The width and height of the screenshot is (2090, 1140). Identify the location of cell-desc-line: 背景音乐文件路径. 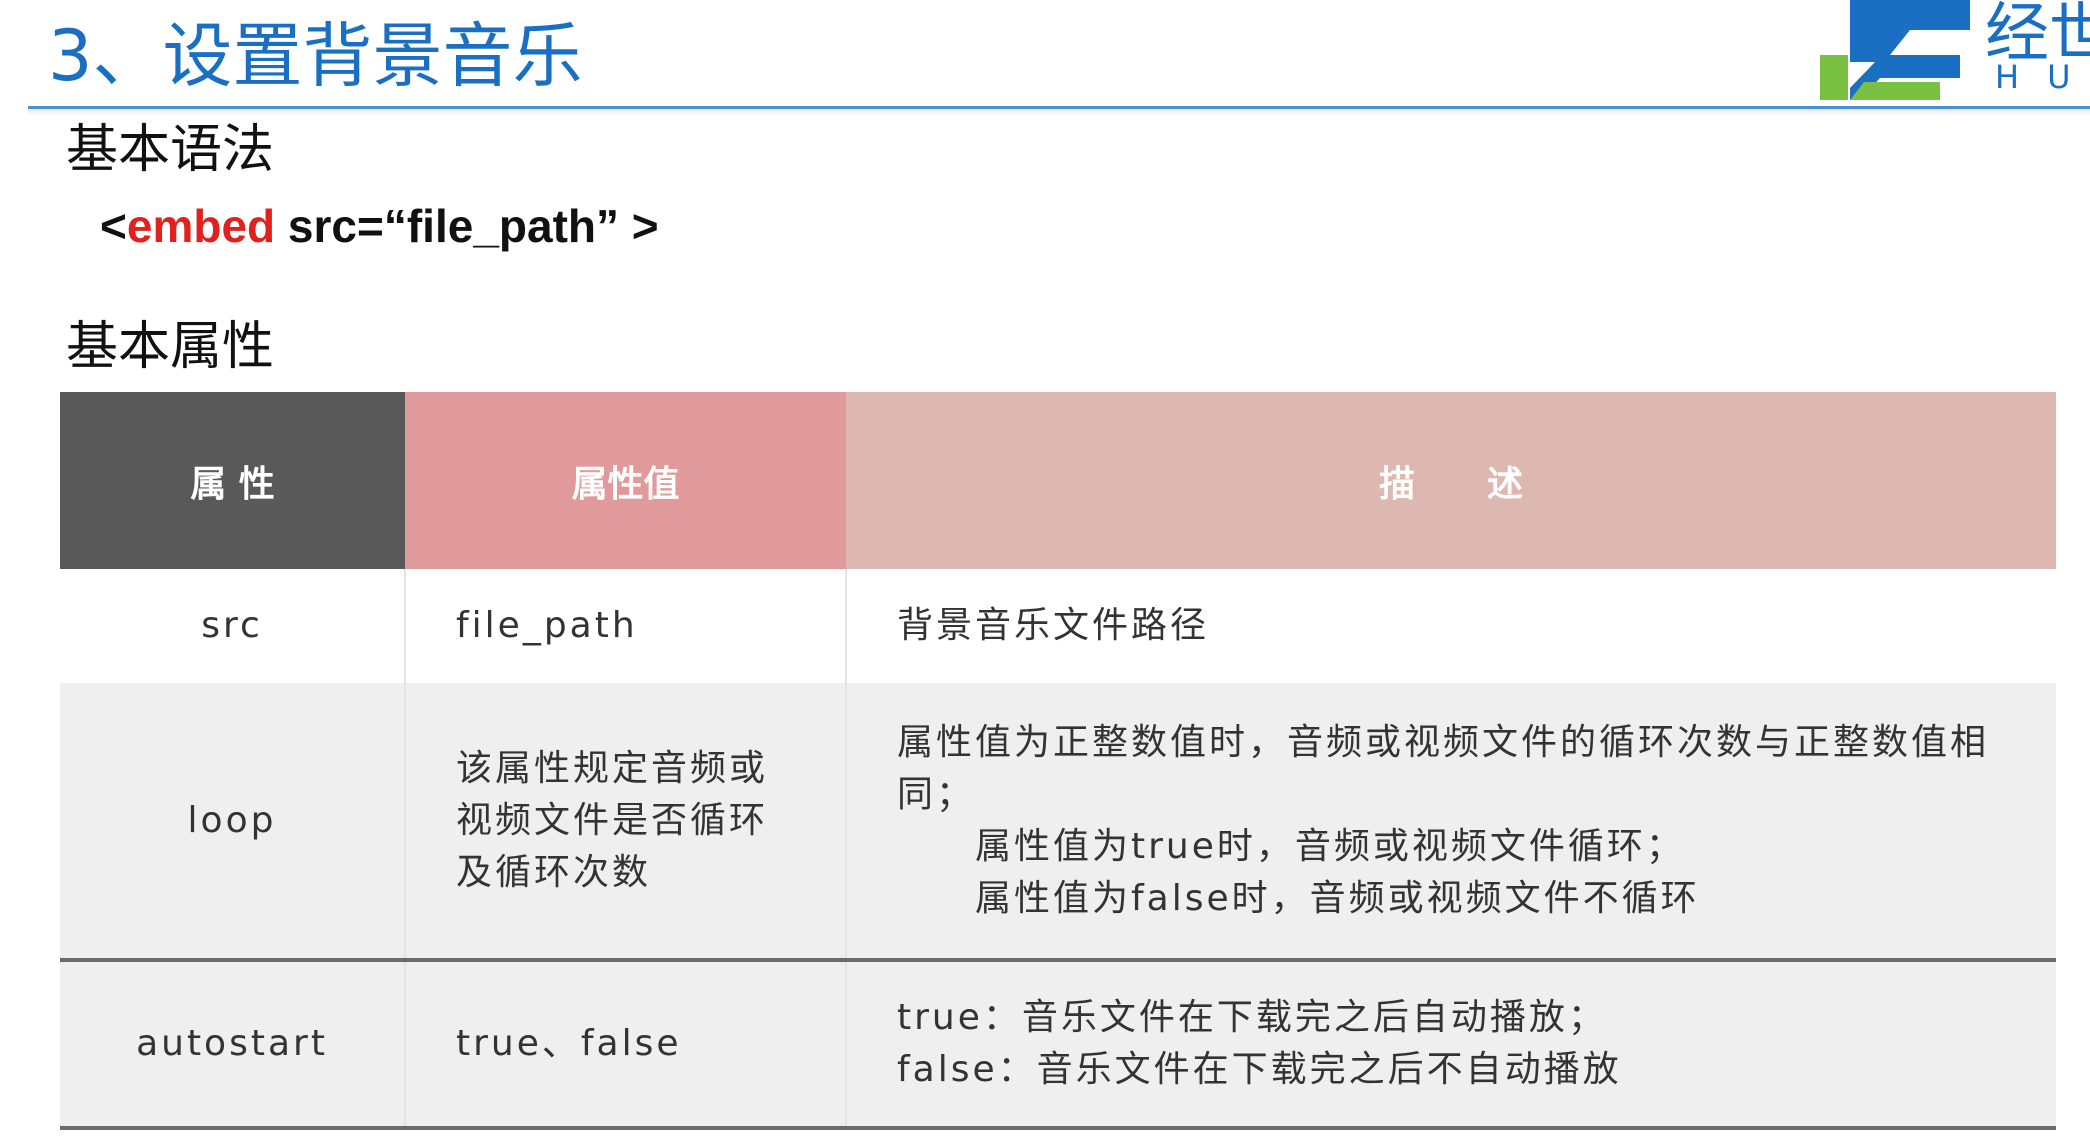
(1053, 625).